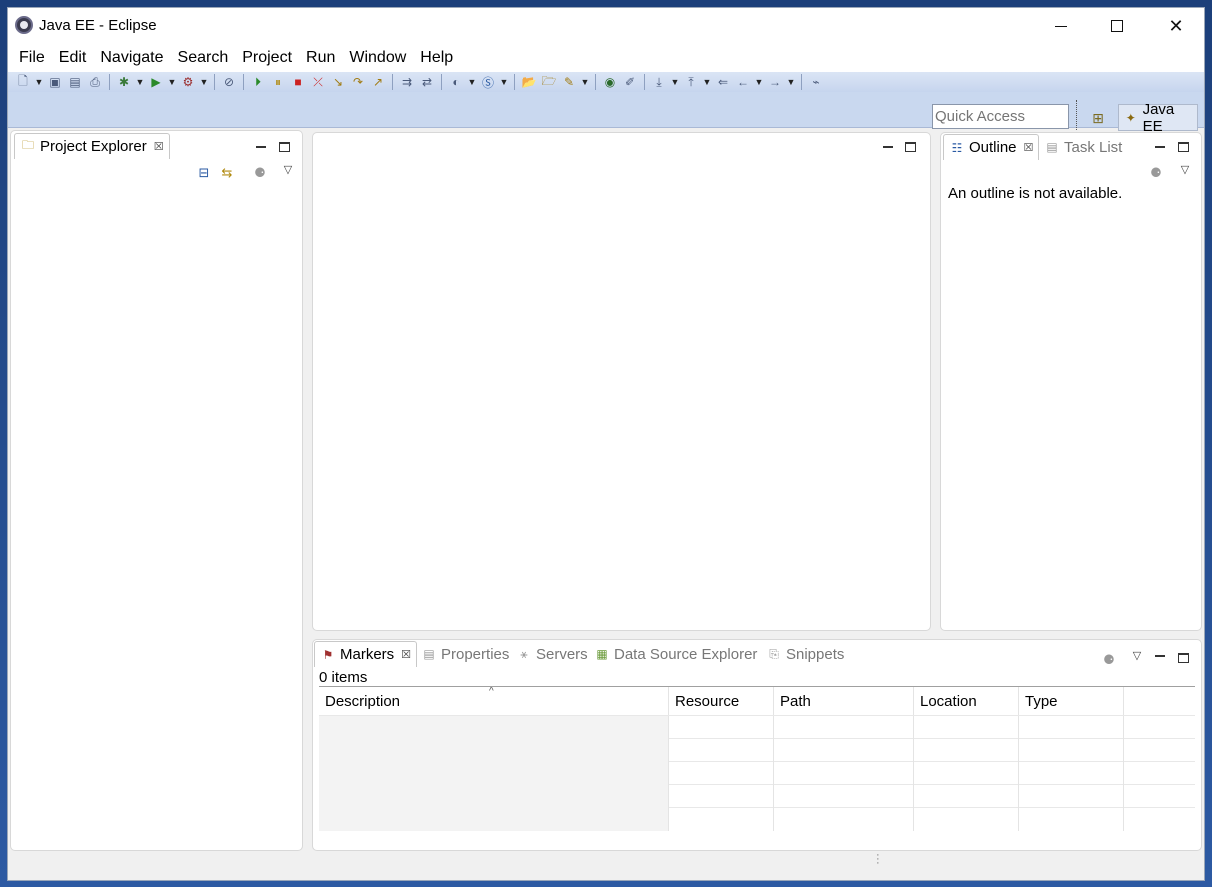 This screenshot has height=887, width=1212. I want to click on previous-annotation-icon: ⤒, so click(691, 82).